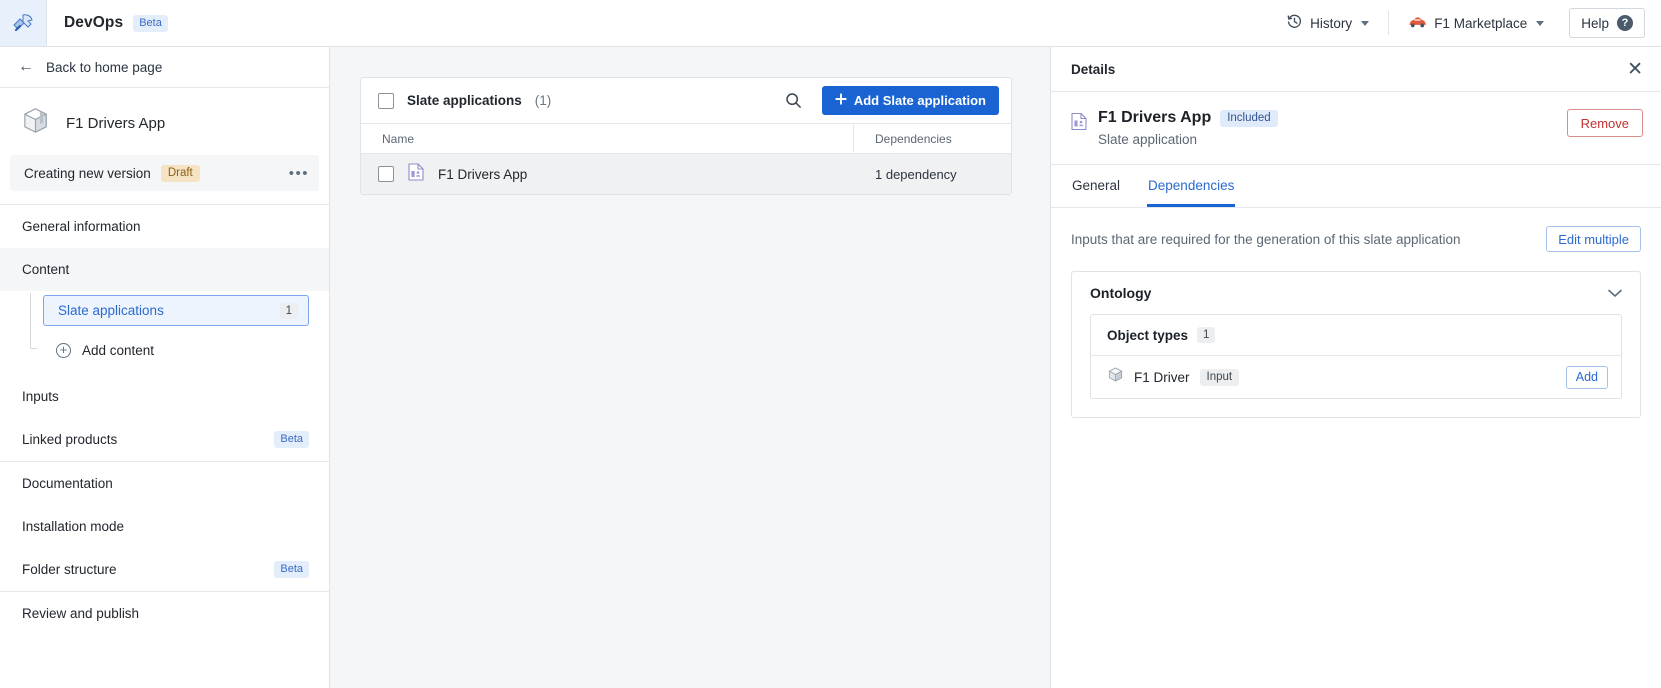 The image size is (1661, 688). What do you see at coordinates (1121, 293) in the screenshot?
I see `ontology-title: Ontology` at bounding box center [1121, 293].